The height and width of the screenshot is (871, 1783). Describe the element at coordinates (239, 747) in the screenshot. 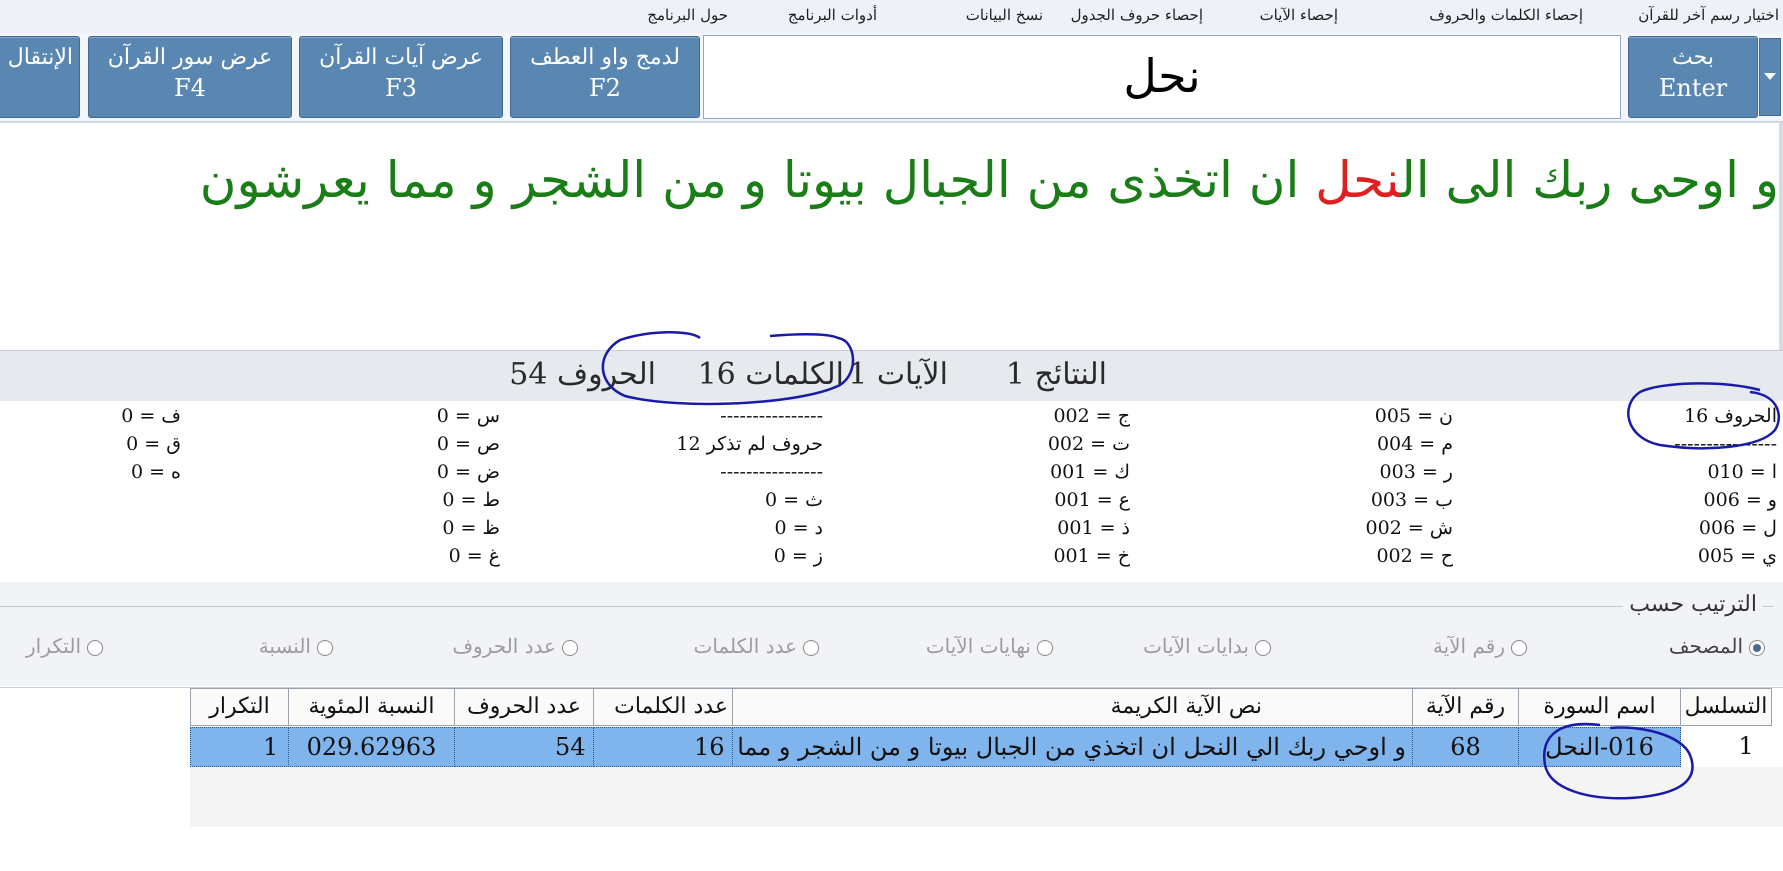

I see `table-cell-repetition: 1` at that location.